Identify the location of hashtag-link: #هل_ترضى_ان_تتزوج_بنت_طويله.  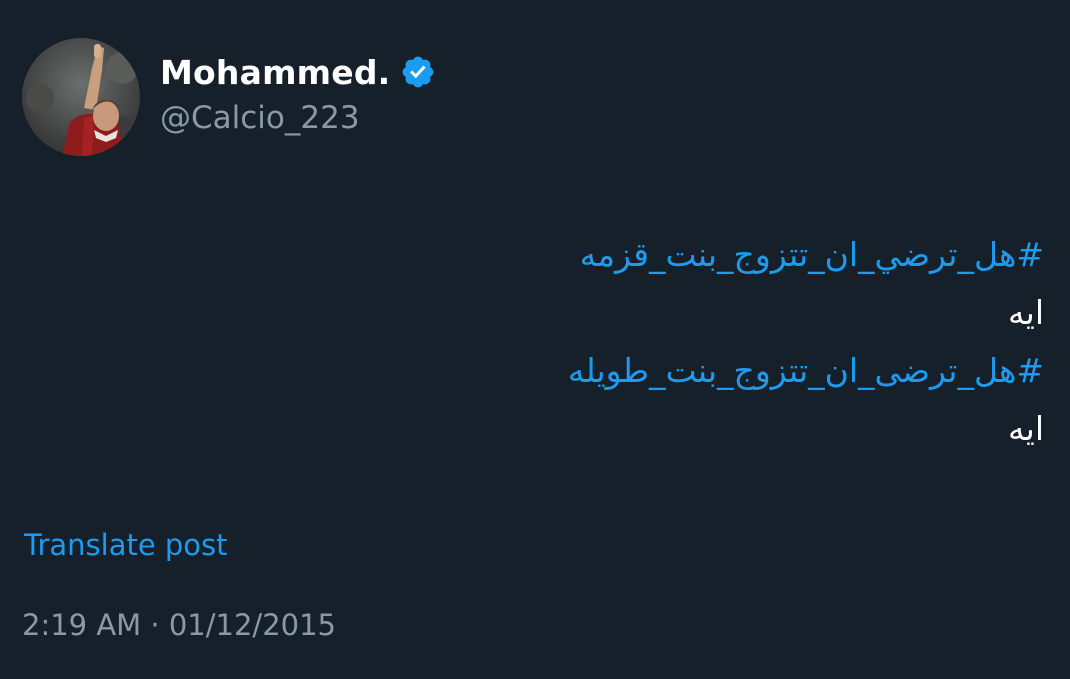
(544, 371).